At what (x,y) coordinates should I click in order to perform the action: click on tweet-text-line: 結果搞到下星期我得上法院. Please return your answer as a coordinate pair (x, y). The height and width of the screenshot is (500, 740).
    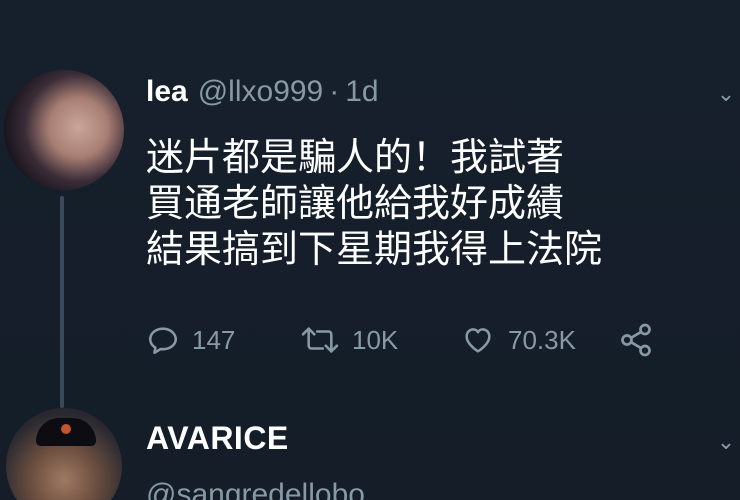
    Looking at the image, I should click on (374, 249).